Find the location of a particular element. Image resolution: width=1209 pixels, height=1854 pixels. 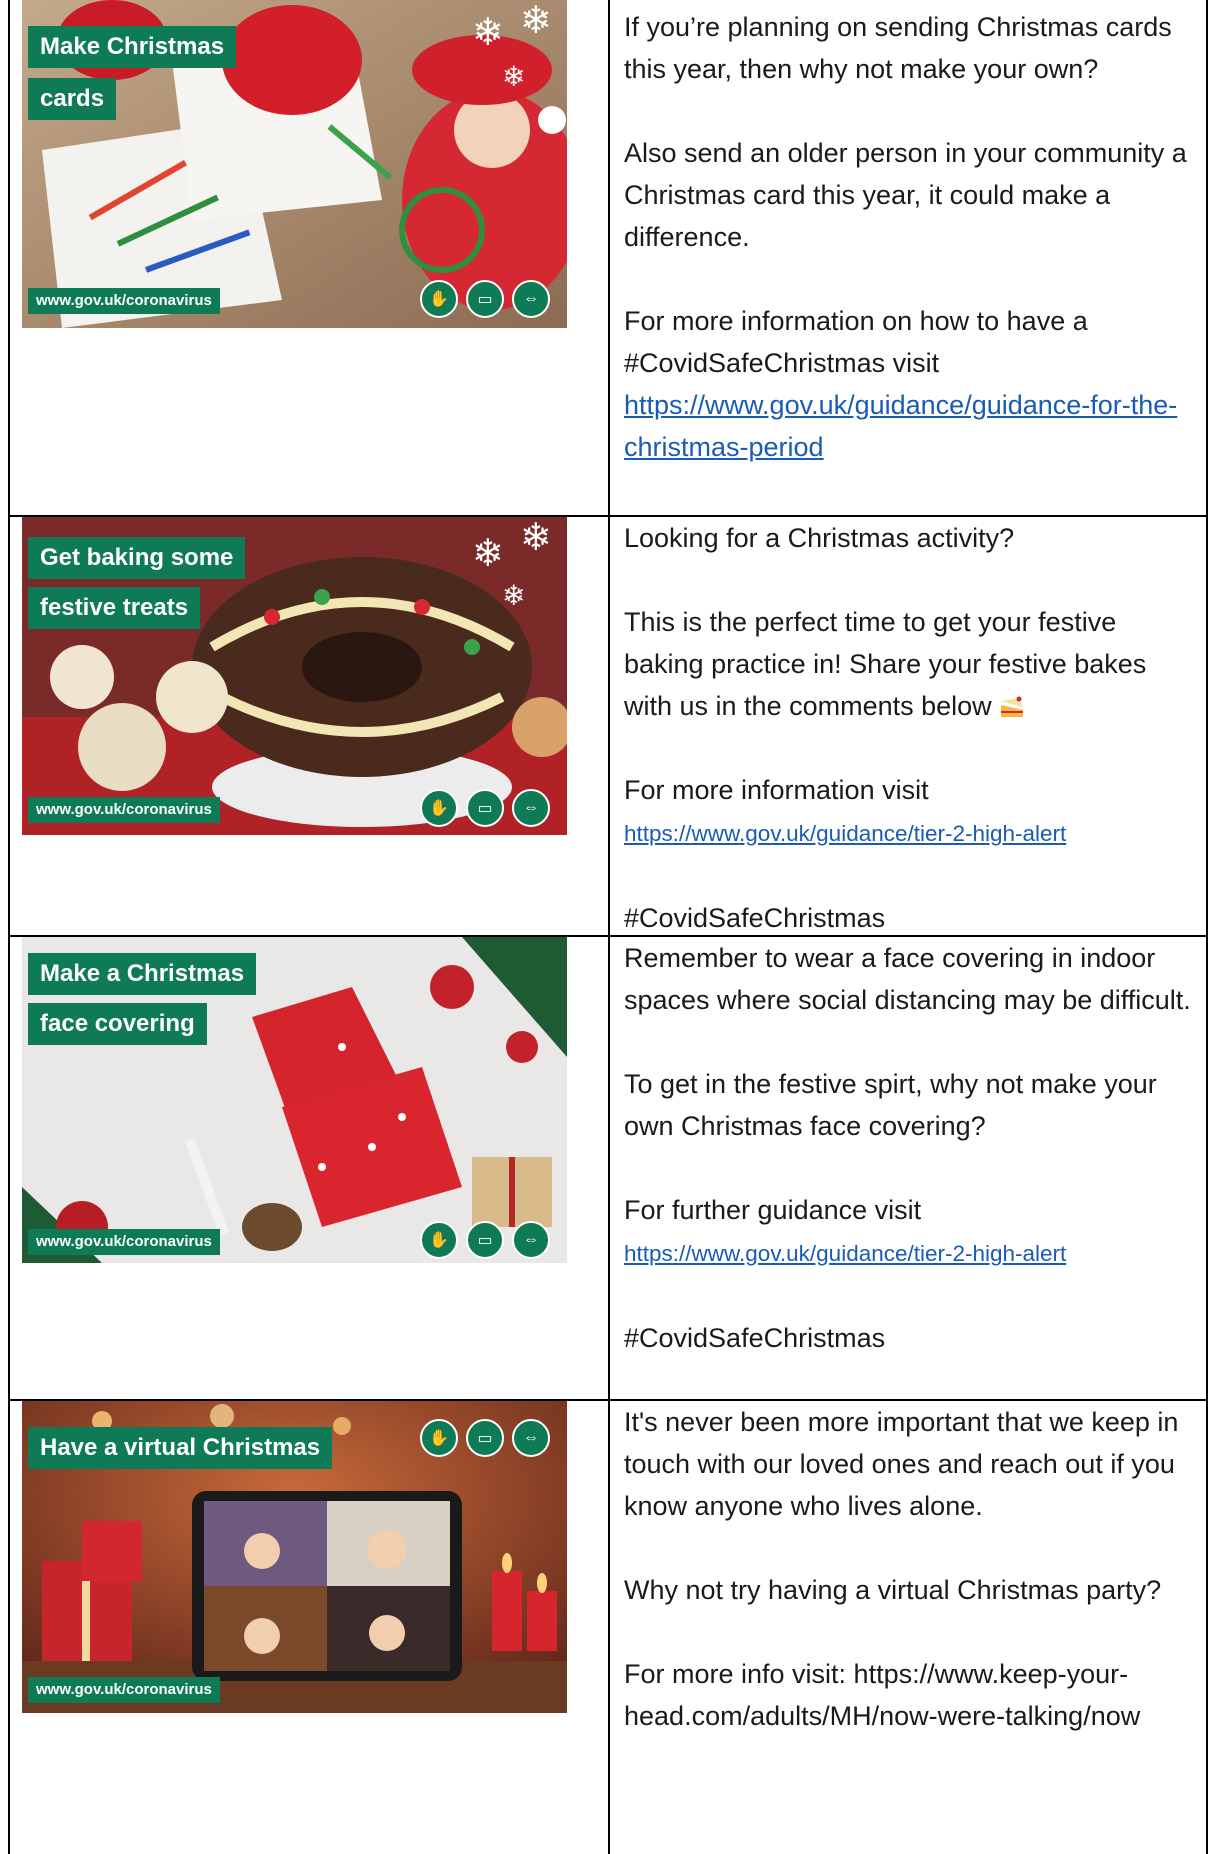

image-banner-title: festive treats is located at coordinates (114, 608).